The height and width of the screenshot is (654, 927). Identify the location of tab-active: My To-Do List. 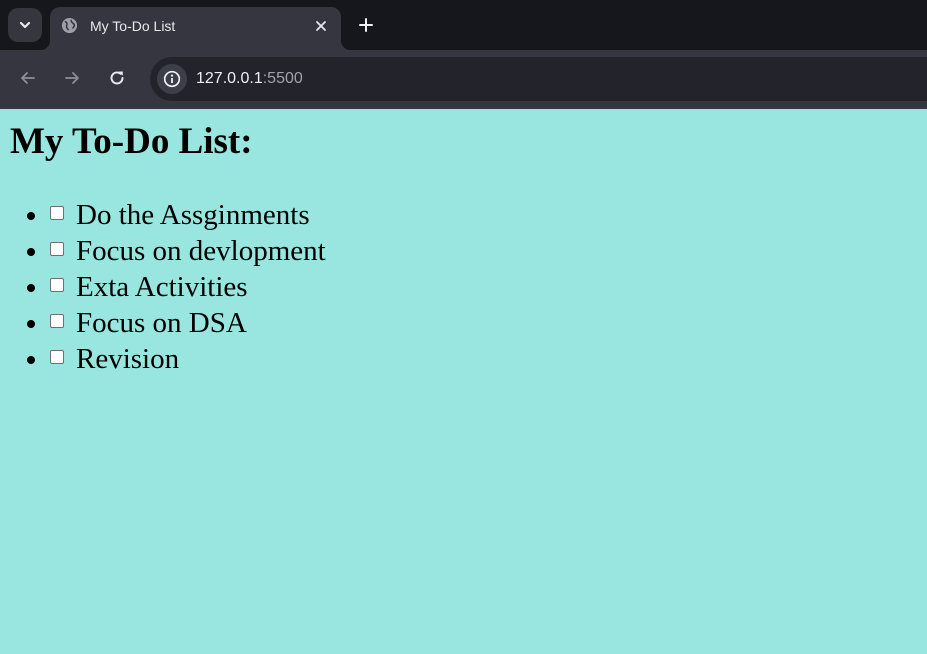
(195, 28).